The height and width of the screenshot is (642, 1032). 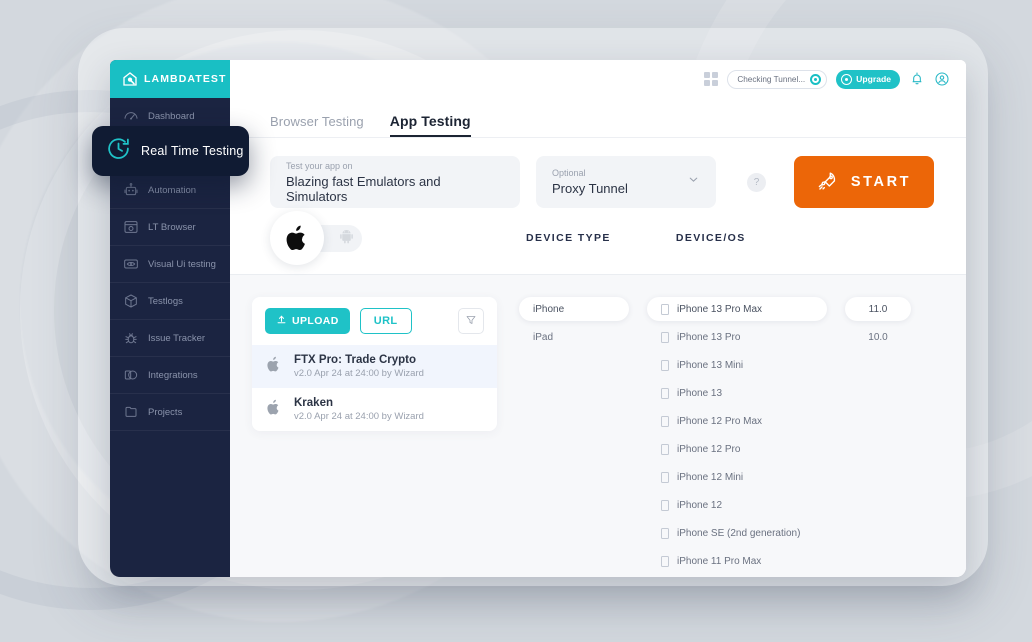 What do you see at coordinates (878, 437) in the screenshot?
I see `os-version-column: 11.0 10.0` at bounding box center [878, 437].